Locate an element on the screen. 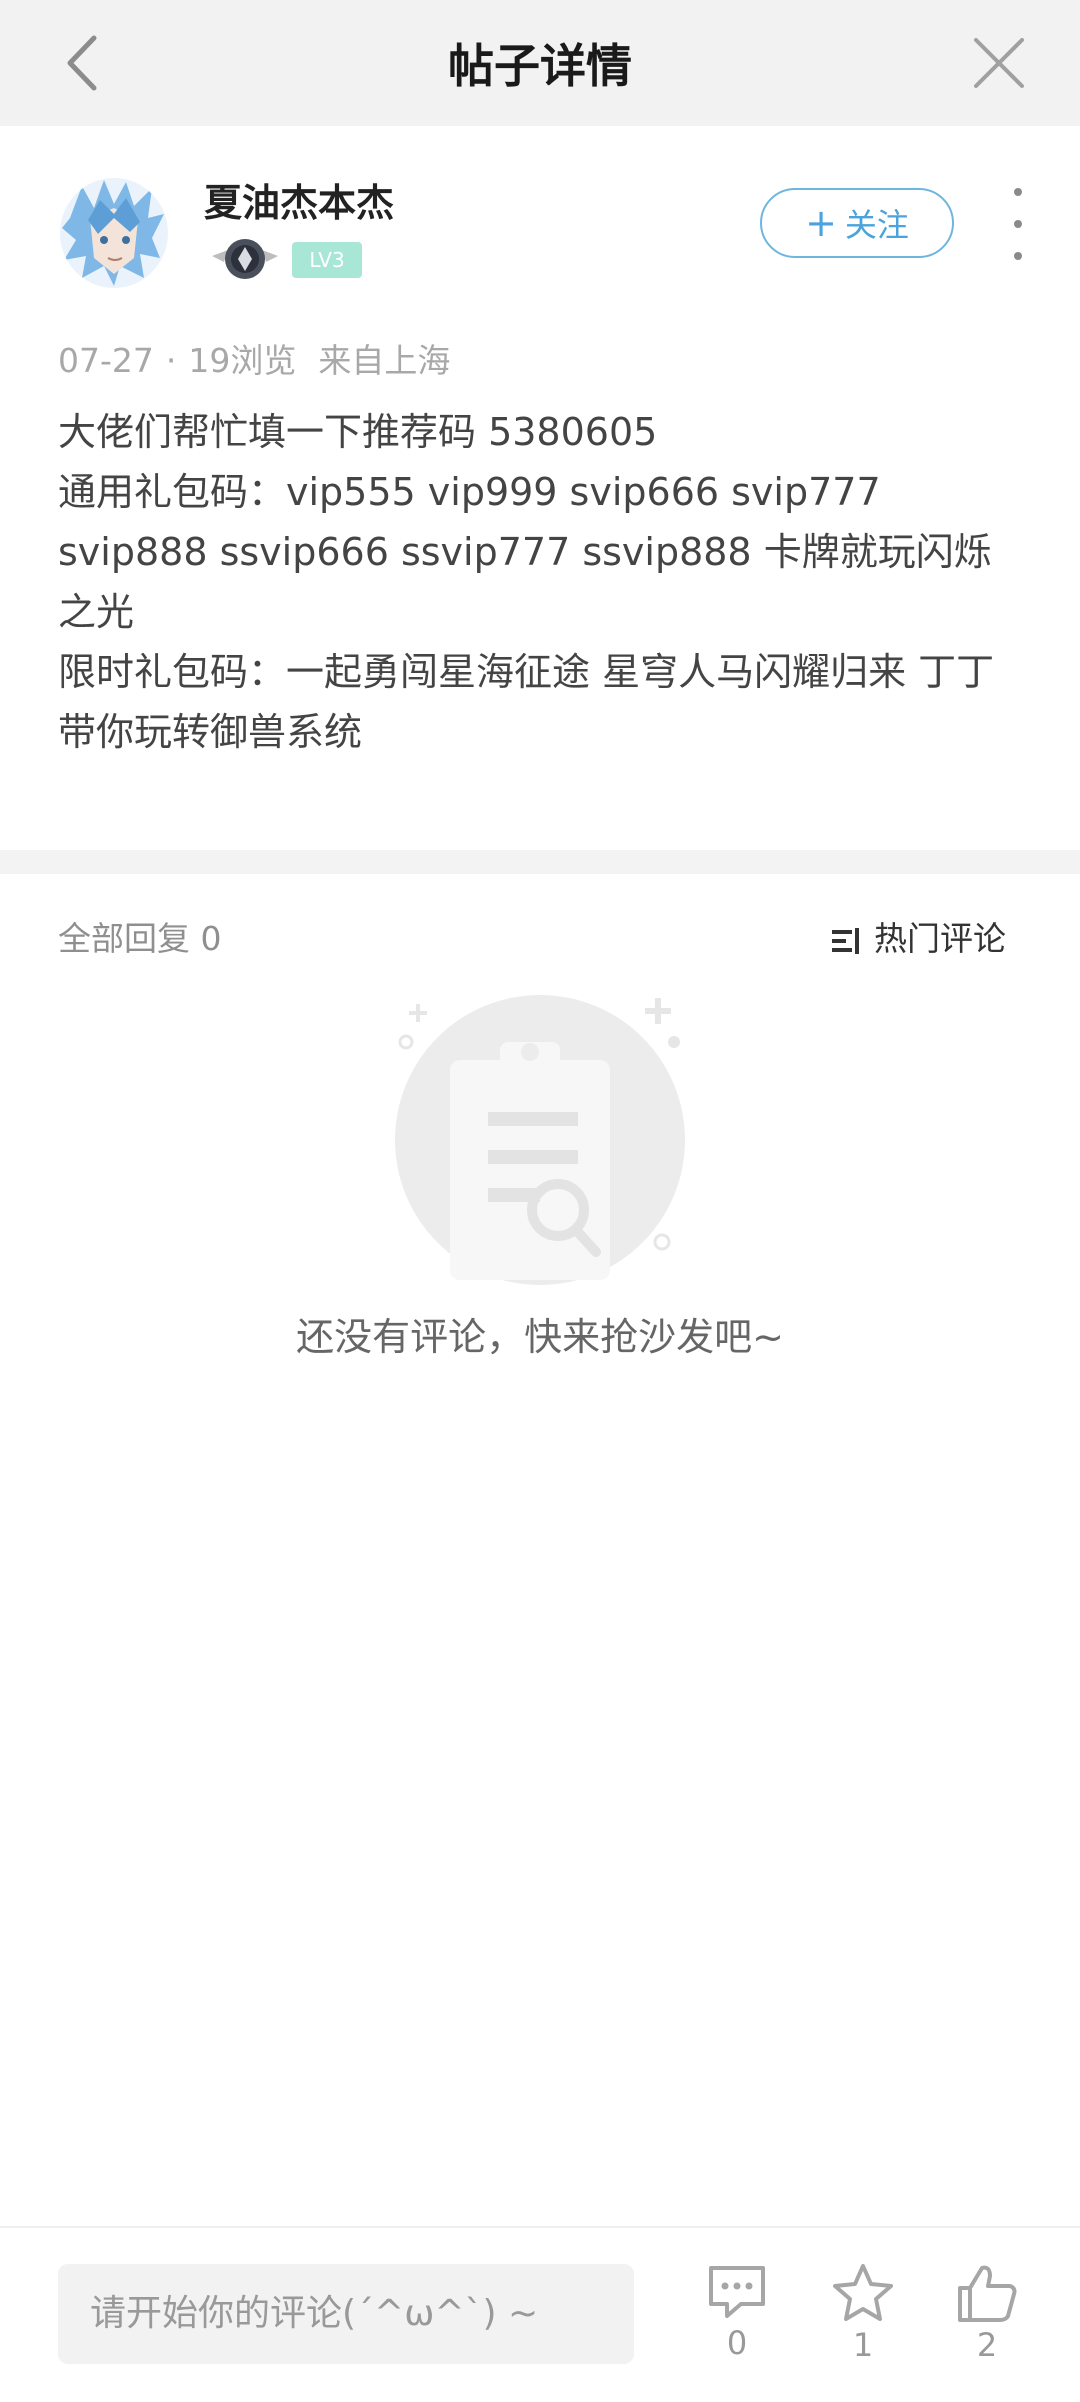 The height and width of the screenshot is (2402, 1080). empty-comments-illustration is located at coordinates (540, 1140).